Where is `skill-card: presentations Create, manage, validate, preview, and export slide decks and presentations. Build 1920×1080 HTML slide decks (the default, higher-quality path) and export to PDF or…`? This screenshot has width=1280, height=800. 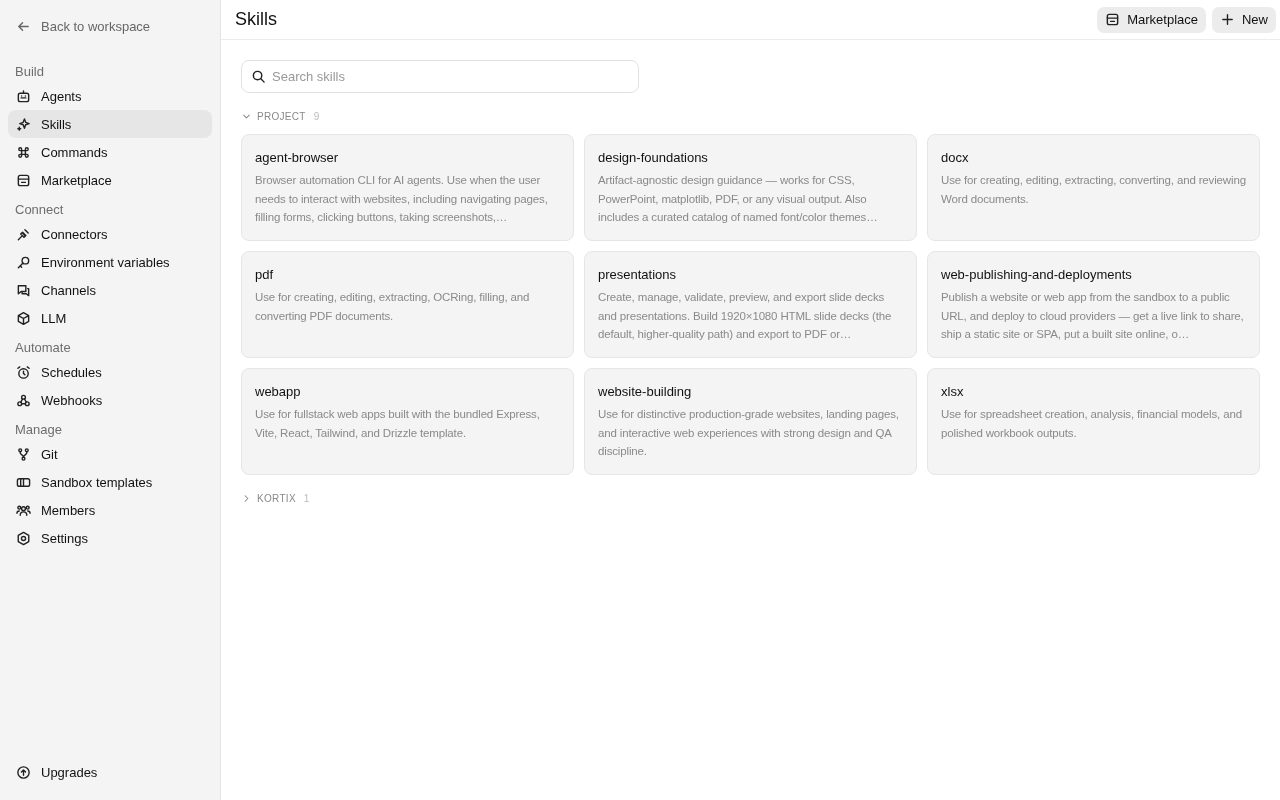 skill-card: presentations Create, manage, validate, preview, and export slide decks and presentations. Build 1920×1080 HTML slide decks (the default, higher-quality path) and export to PDF or… is located at coordinates (750, 304).